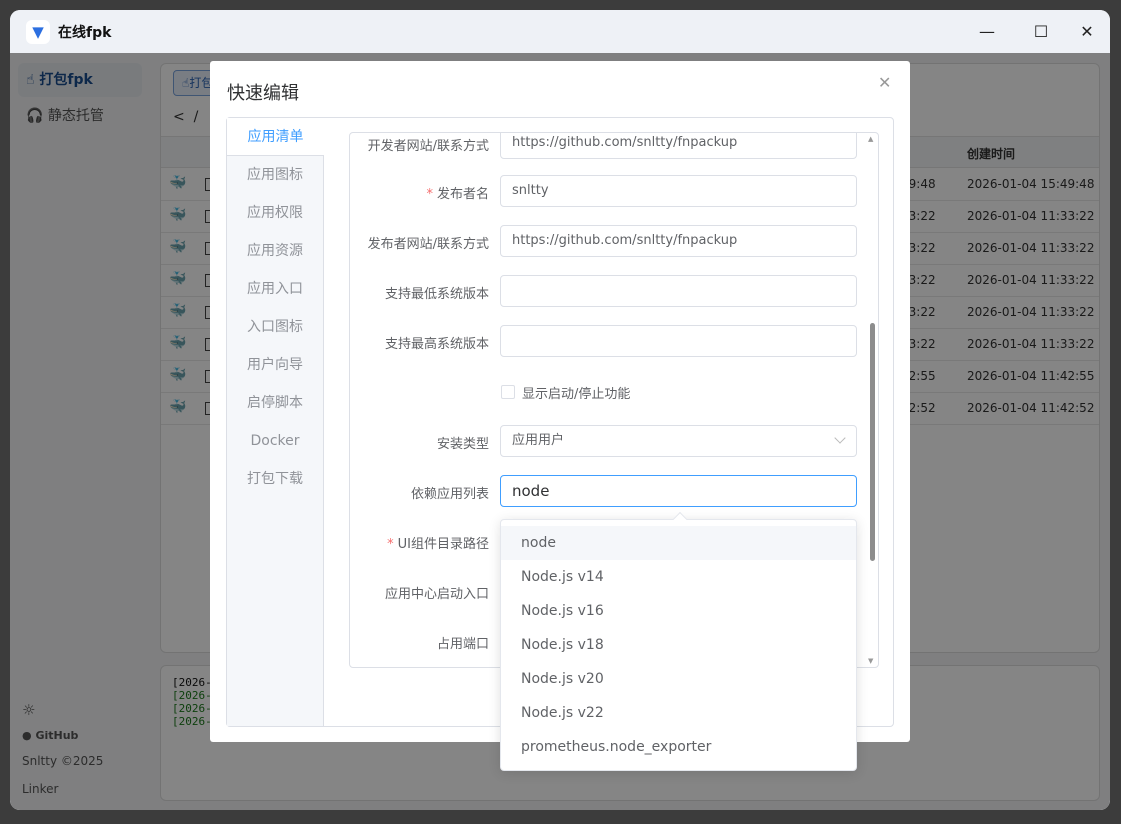 The width and height of the screenshot is (1121, 824). What do you see at coordinates (678, 191) in the screenshot?
I see `publisher-input: snltty` at bounding box center [678, 191].